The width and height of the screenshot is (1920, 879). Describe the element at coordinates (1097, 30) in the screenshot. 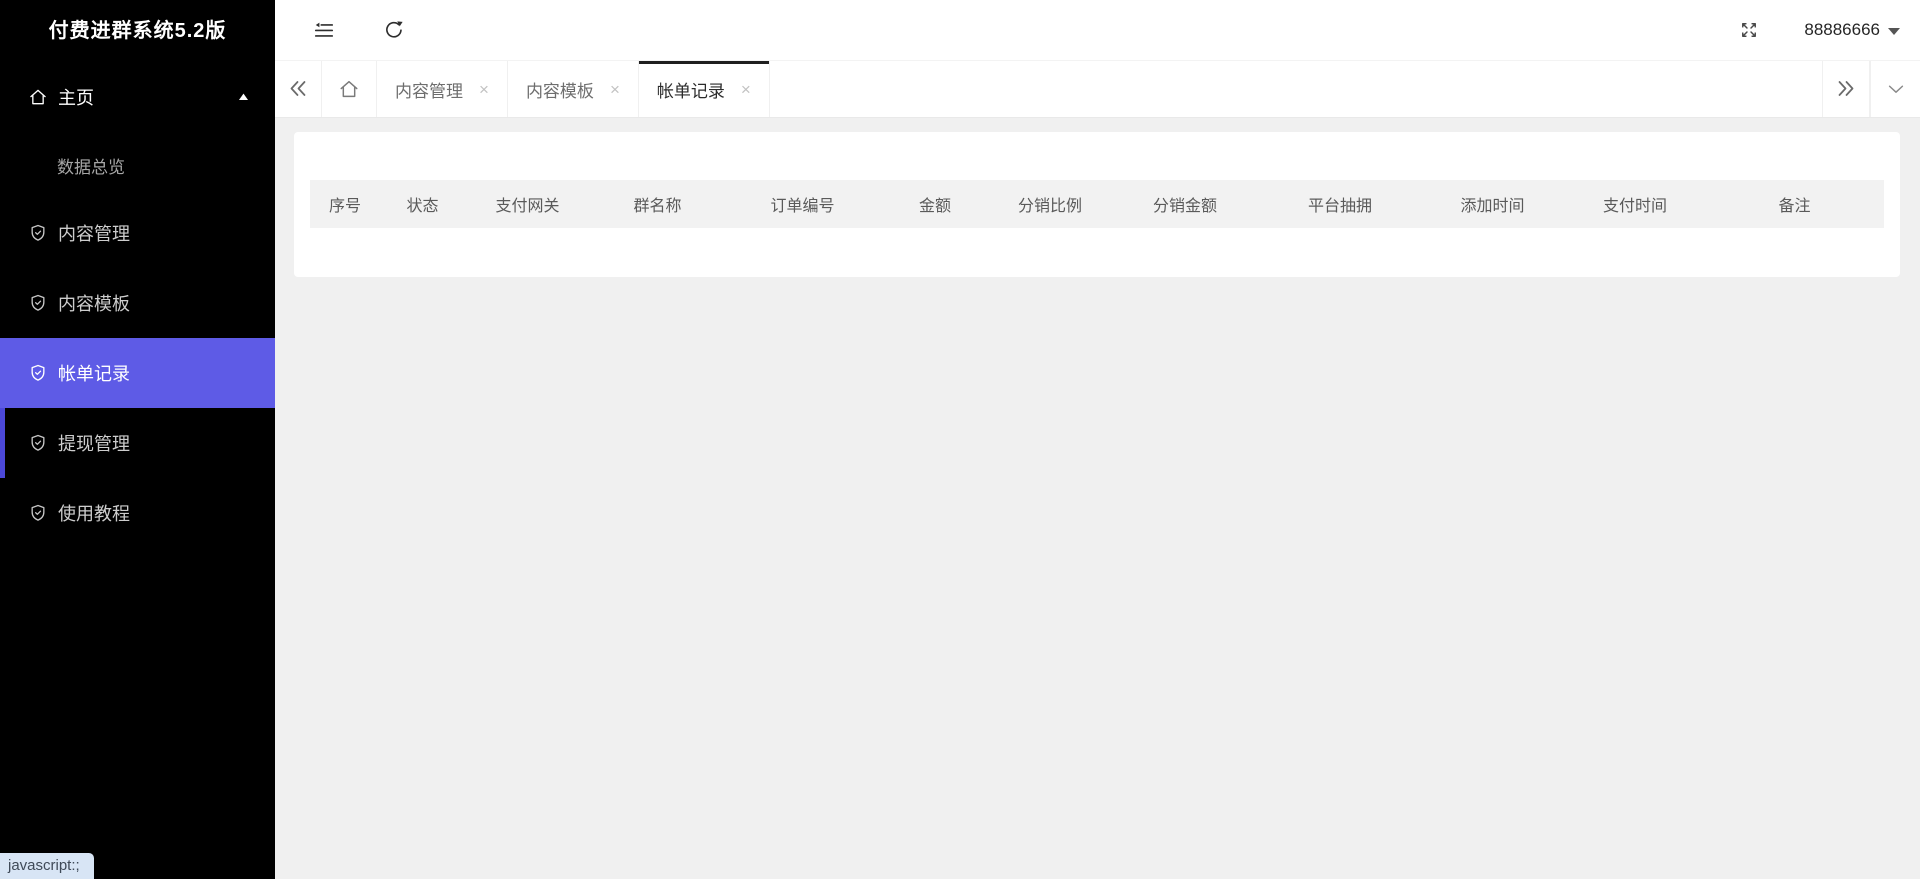

I see `topbar: 88886666` at that location.